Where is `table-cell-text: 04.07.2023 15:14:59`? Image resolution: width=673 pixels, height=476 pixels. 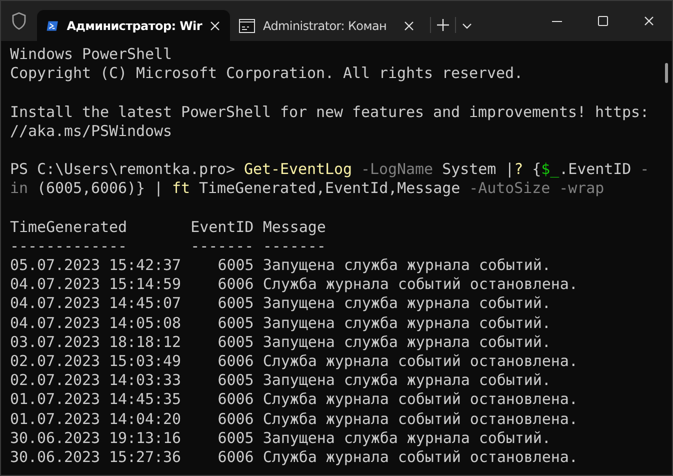
table-cell-text: 04.07.2023 15:14:59 is located at coordinates (96, 284).